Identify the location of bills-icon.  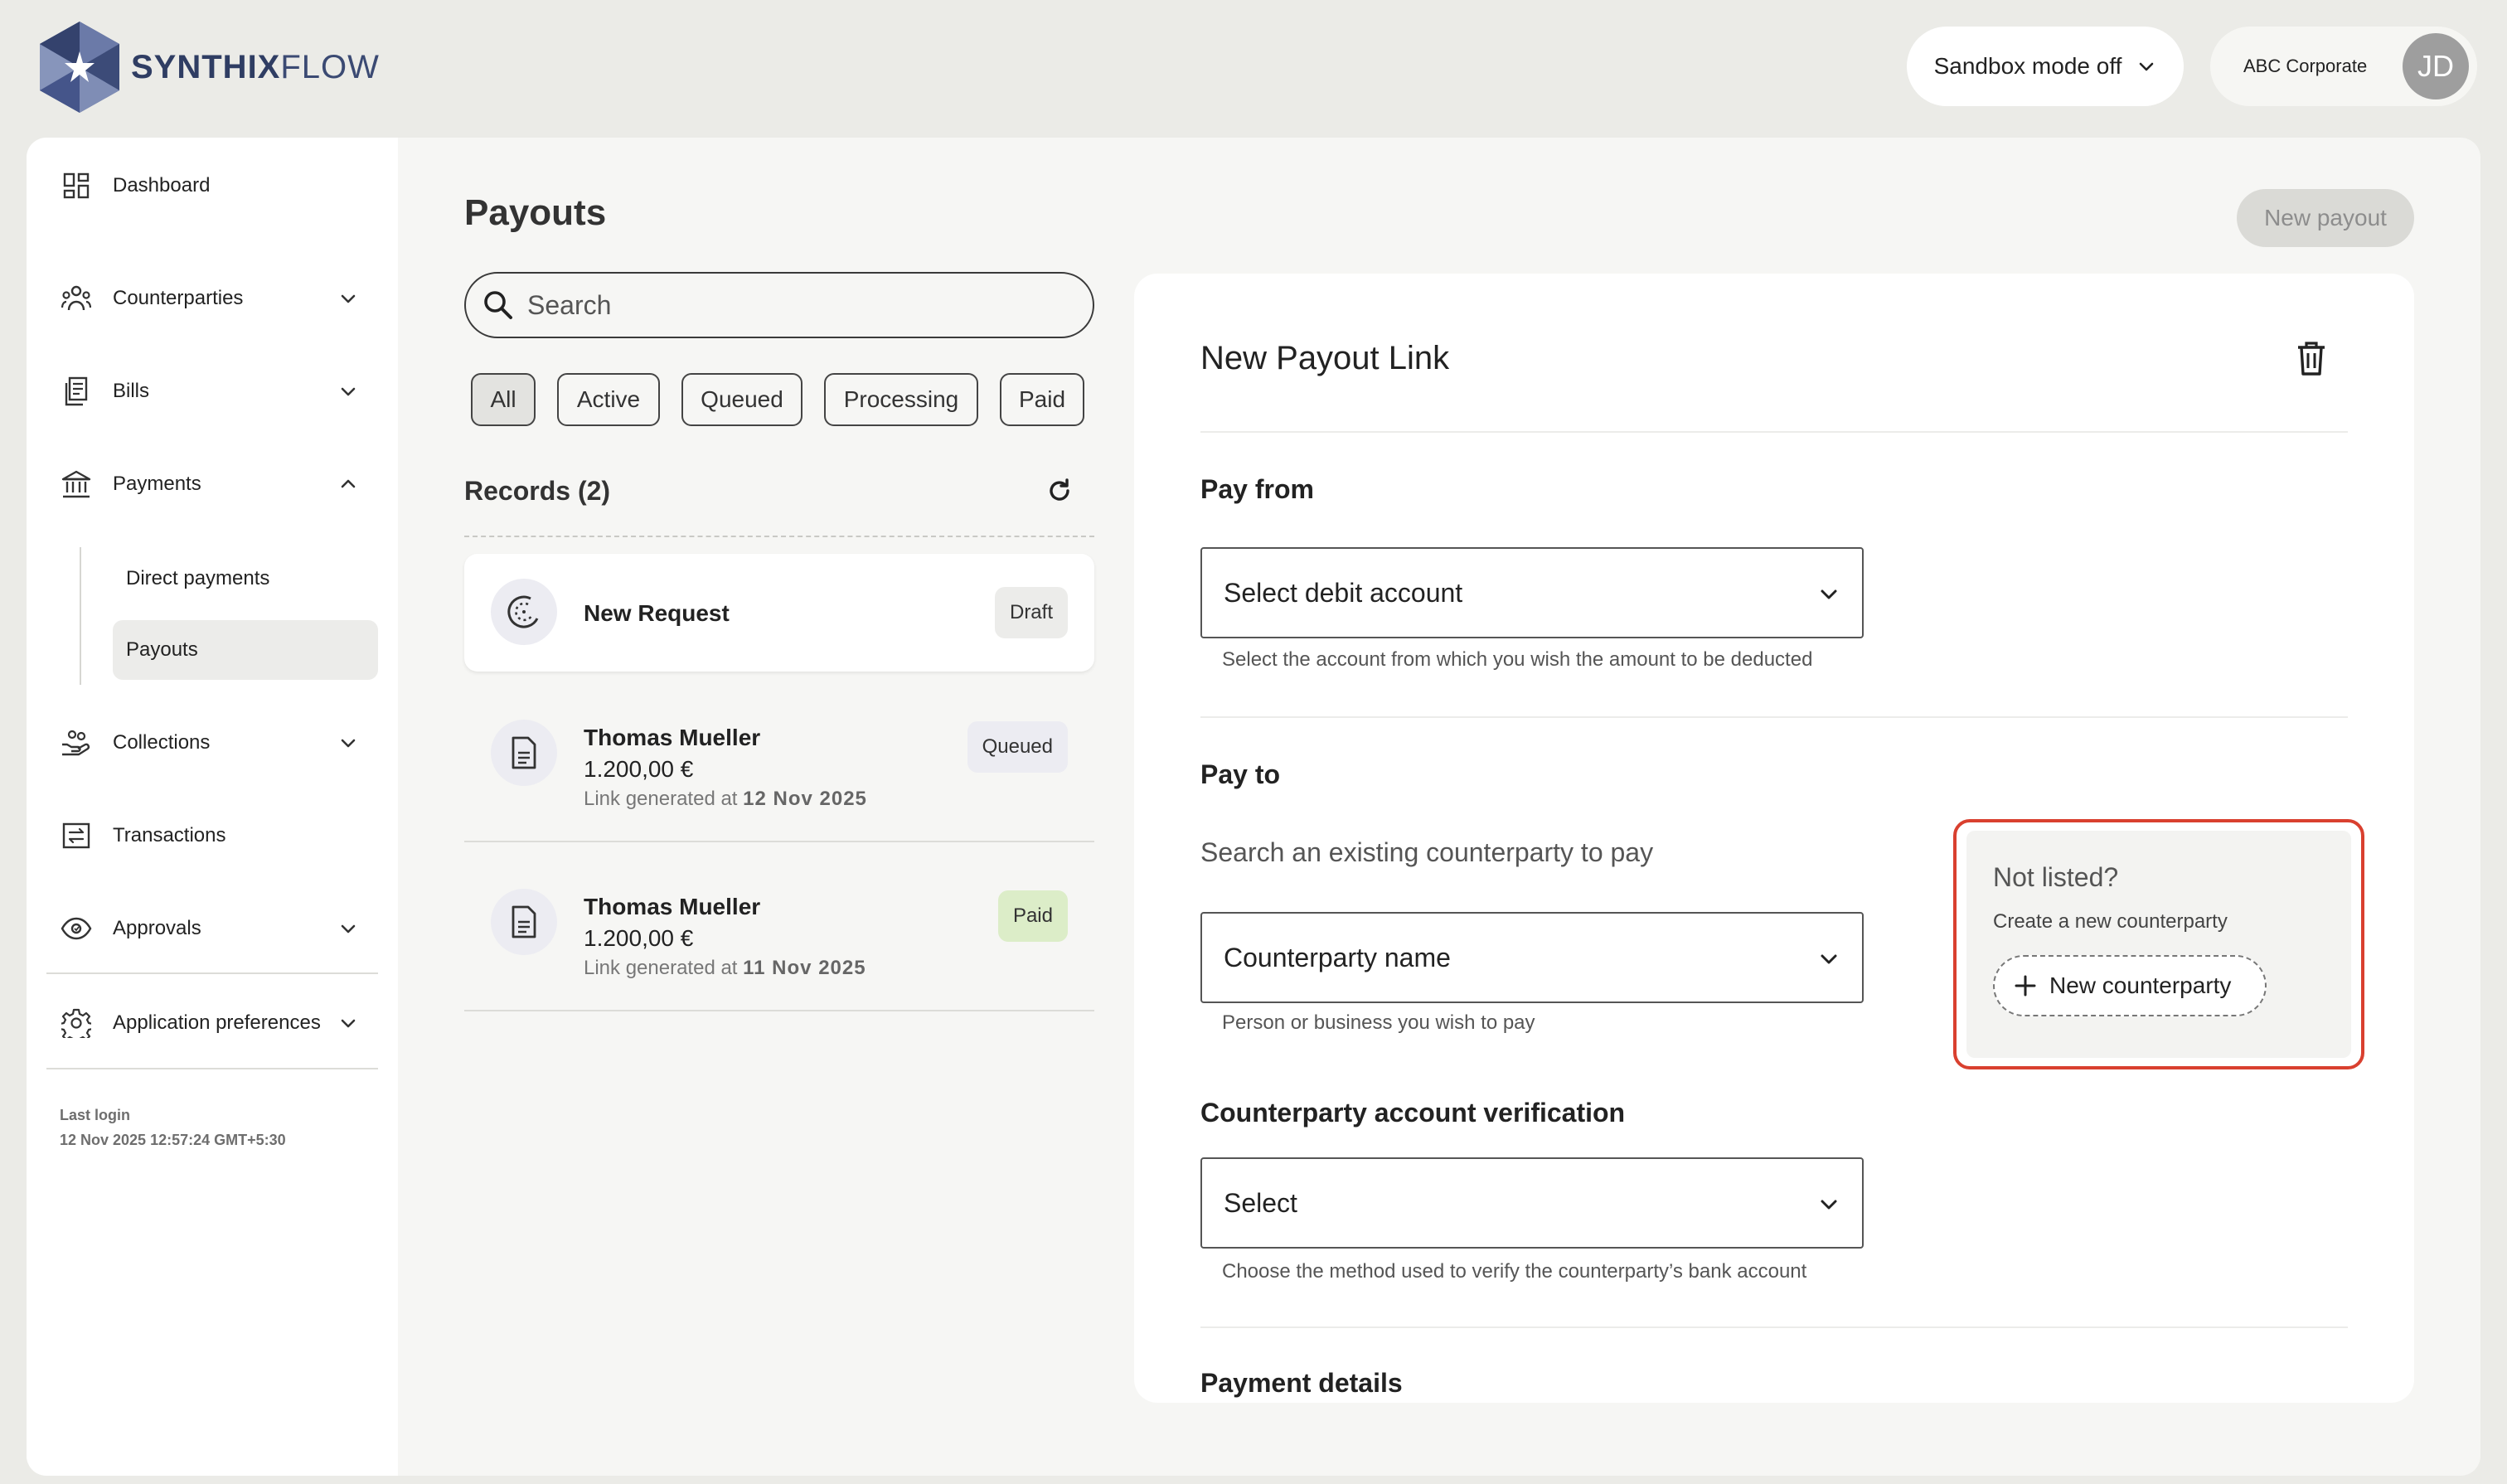
(76, 392).